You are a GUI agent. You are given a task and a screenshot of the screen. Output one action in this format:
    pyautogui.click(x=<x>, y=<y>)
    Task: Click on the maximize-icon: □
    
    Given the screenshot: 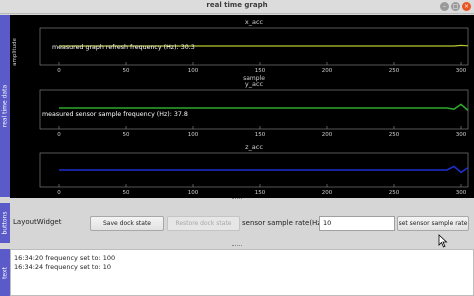 What is the action you would take?
    pyautogui.click(x=455, y=6)
    